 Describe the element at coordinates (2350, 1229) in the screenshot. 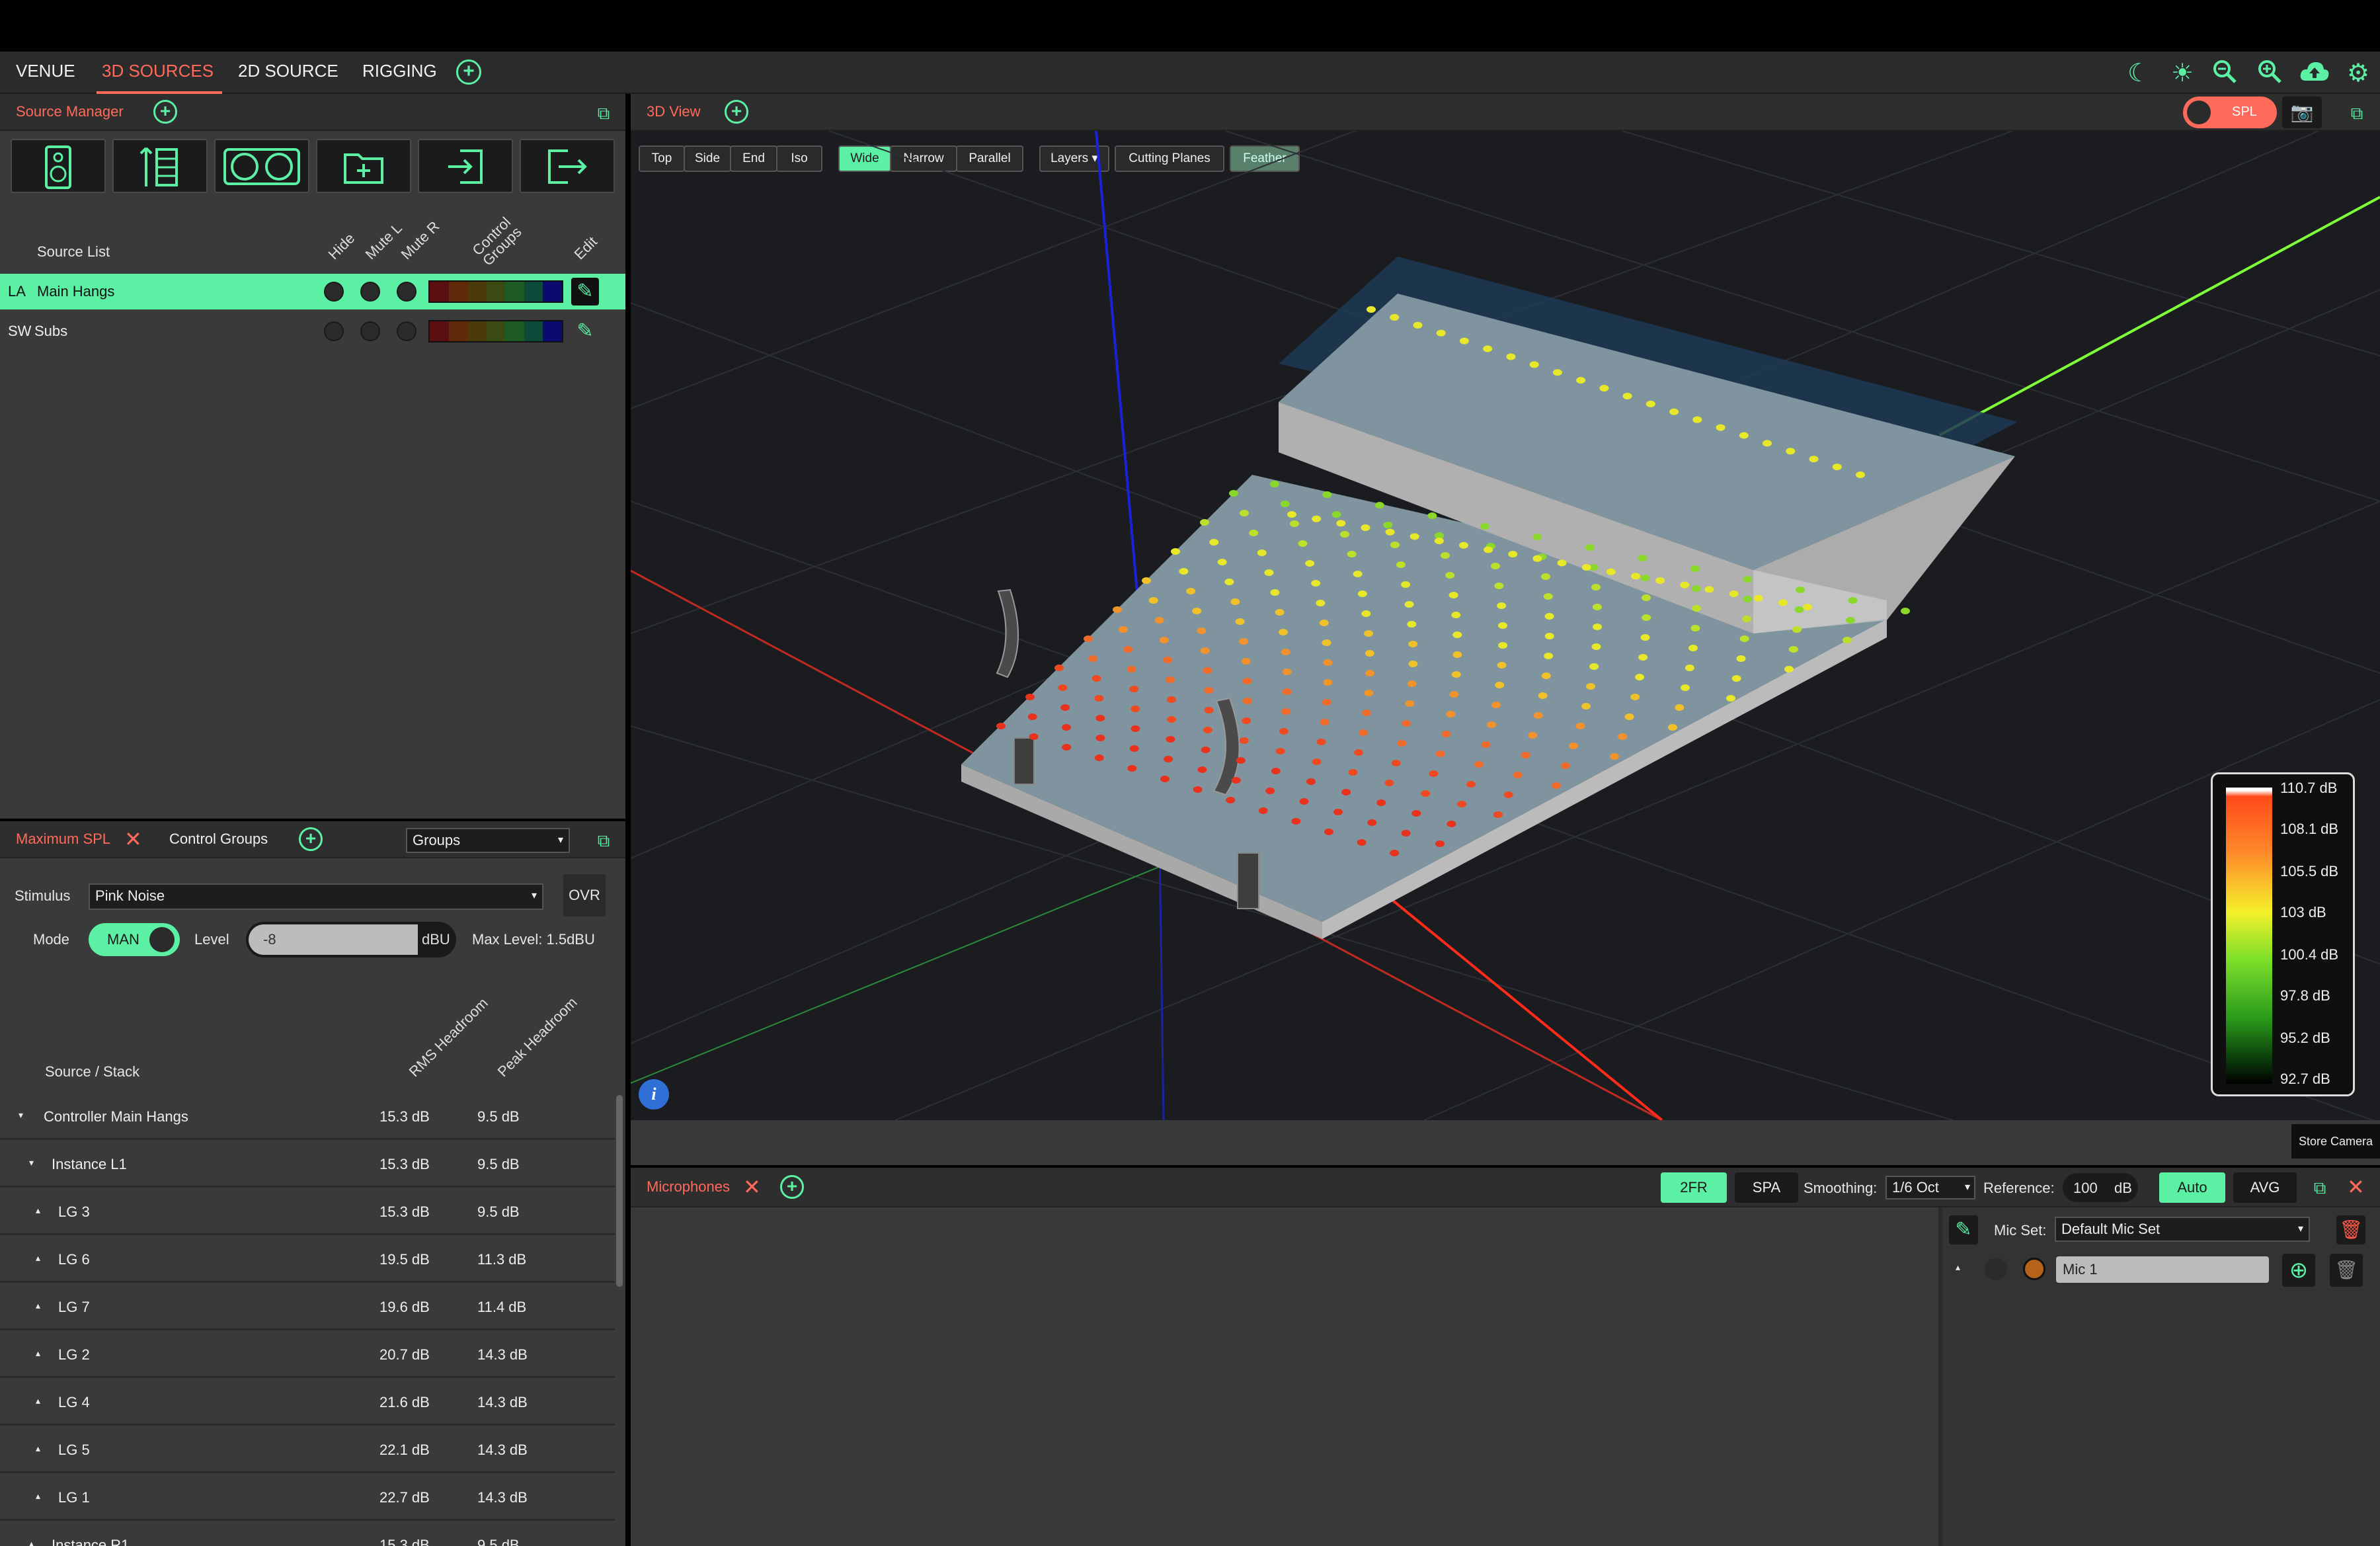

I see `delete-mic-set-icon: 🗑` at that location.